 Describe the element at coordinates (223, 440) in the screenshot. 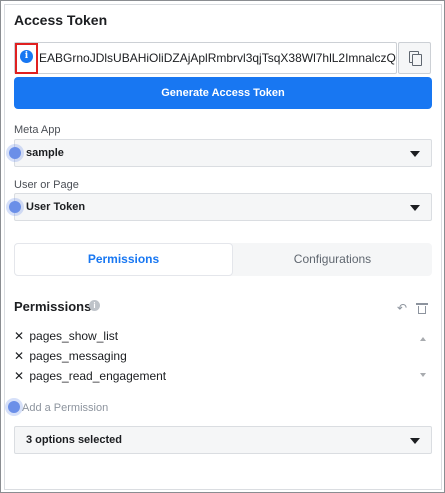

I see `permissions-options-select: 3 options selected` at that location.